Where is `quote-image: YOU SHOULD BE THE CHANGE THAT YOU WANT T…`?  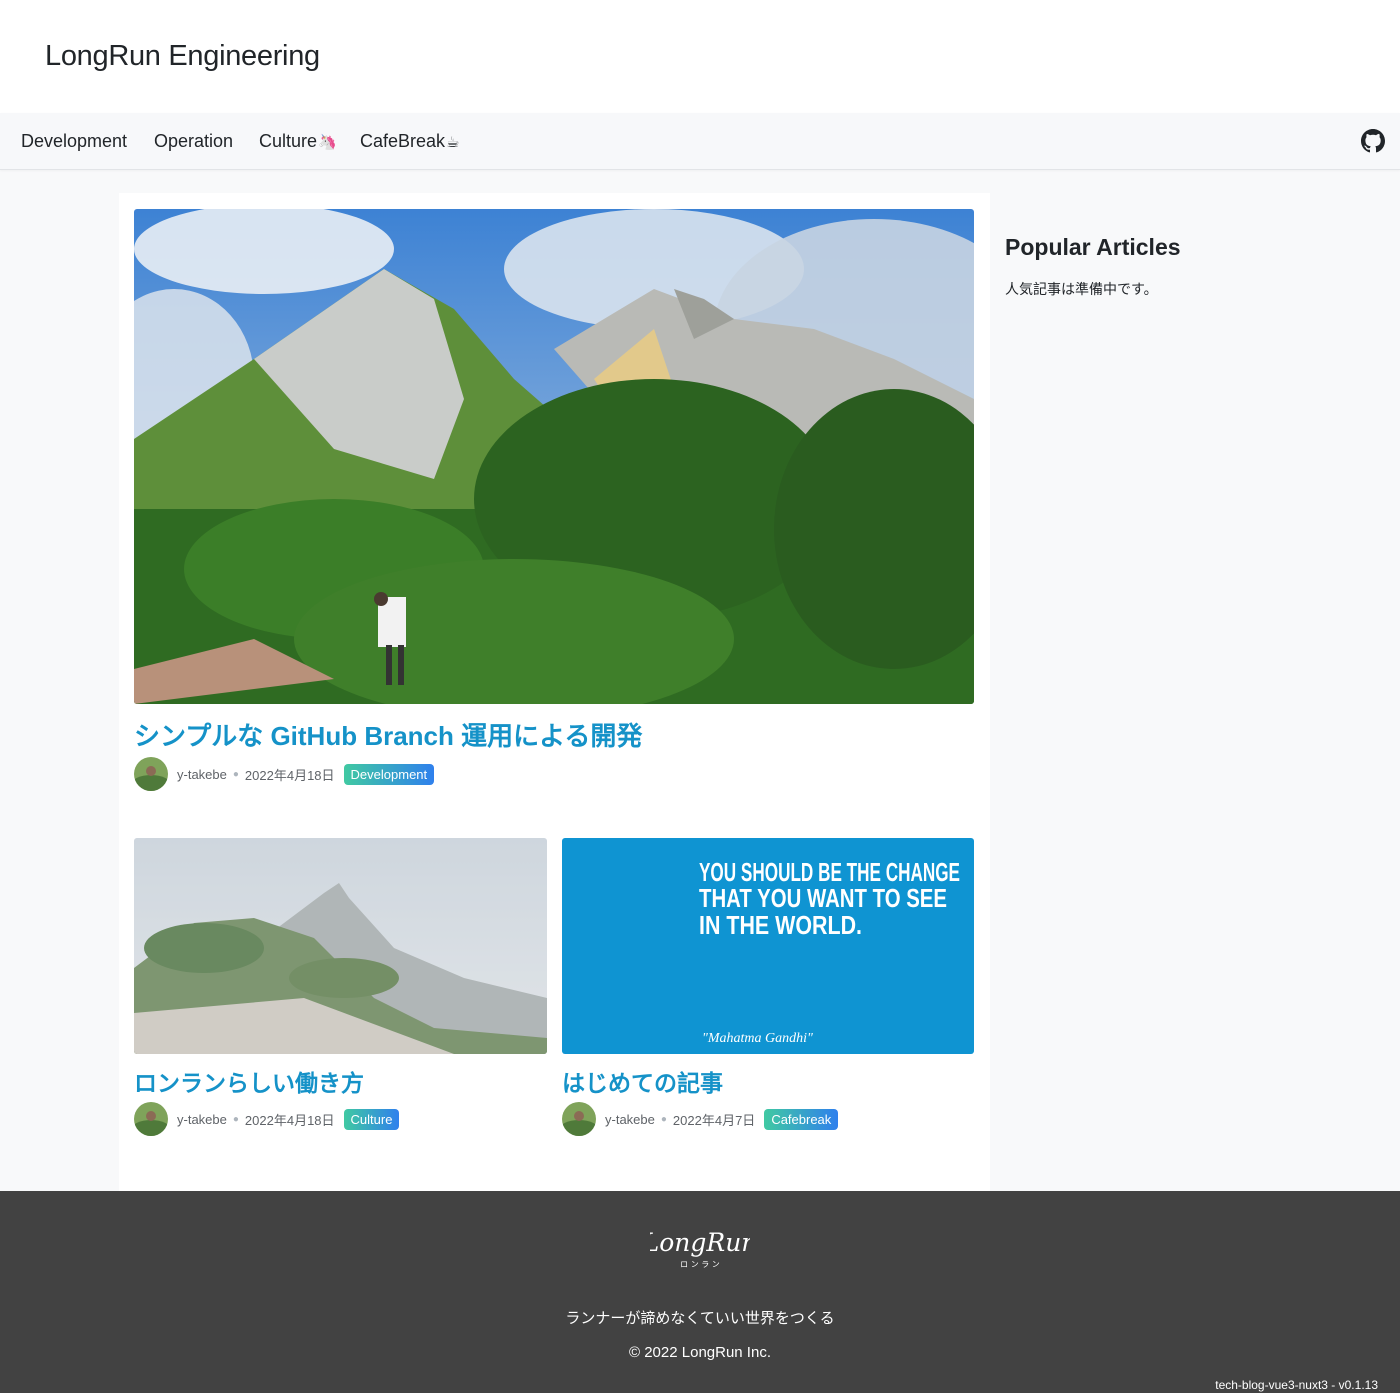 quote-image: YOU SHOULD BE THE CHANGE THAT YOU WANT T… is located at coordinates (768, 946).